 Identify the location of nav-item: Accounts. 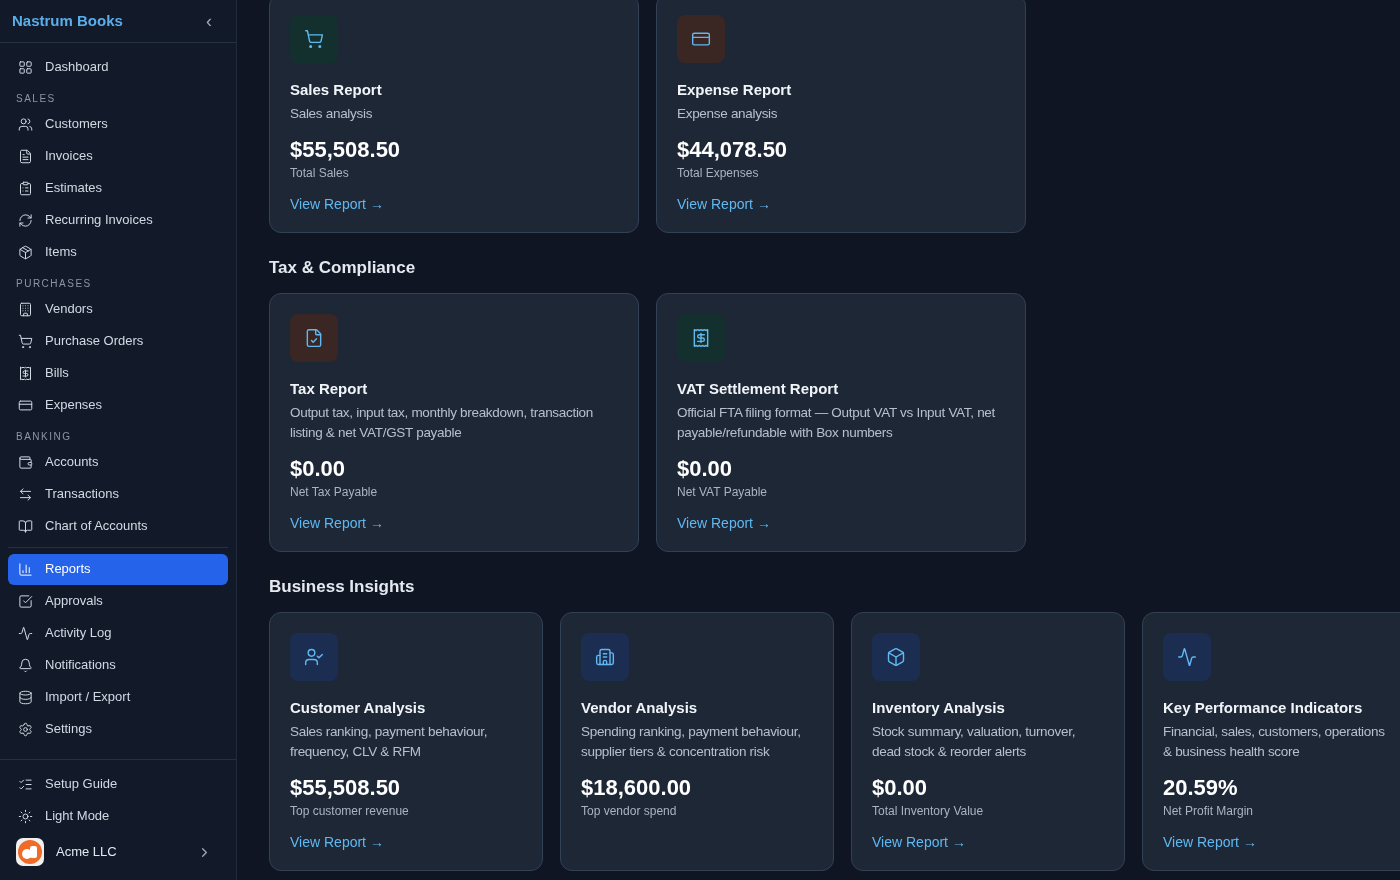
(118, 462).